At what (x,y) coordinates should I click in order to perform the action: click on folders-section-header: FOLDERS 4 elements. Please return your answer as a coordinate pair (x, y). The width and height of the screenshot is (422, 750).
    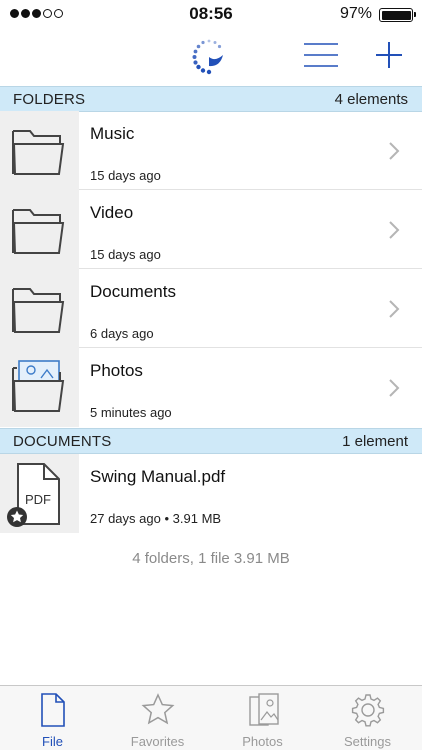
    Looking at the image, I should click on (211, 99).